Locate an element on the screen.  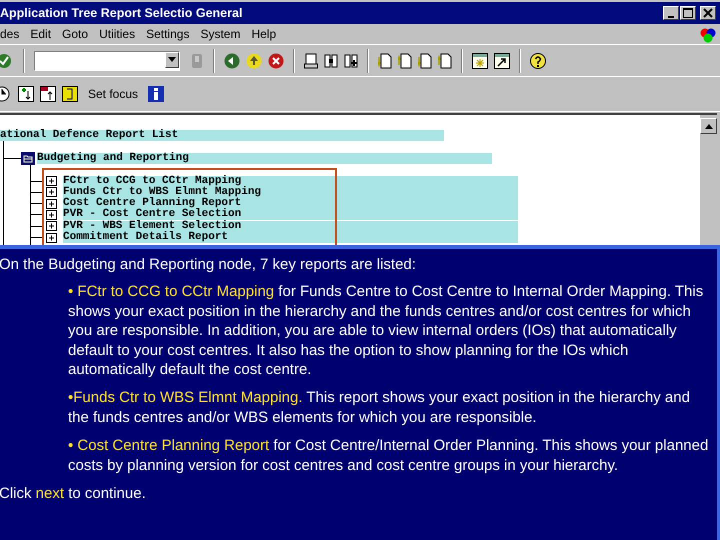
maximize-icon is located at coordinates (688, 13).